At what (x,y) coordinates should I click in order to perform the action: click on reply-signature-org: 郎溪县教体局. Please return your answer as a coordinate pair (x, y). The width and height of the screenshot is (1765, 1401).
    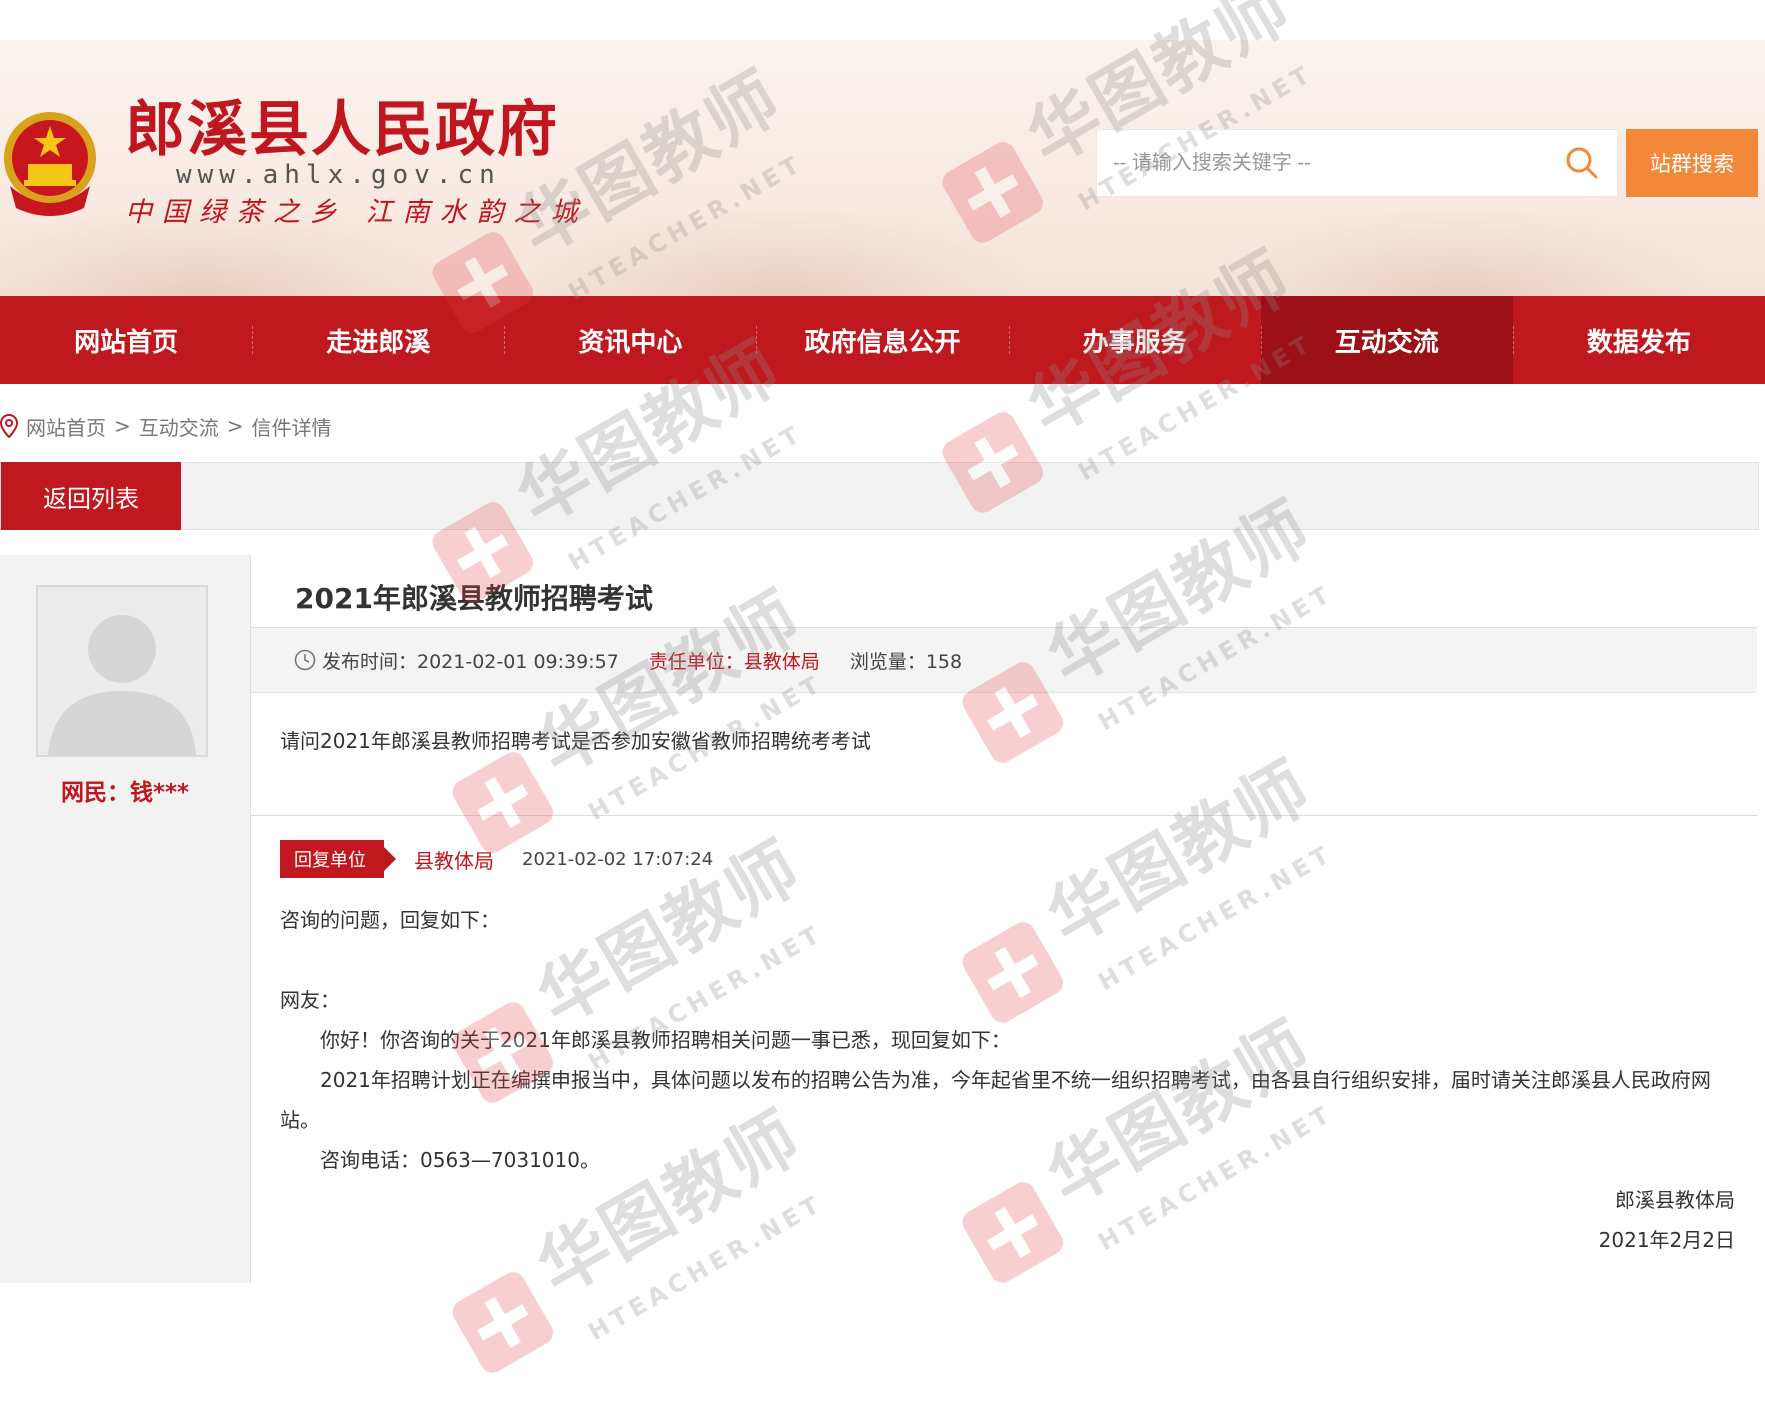
    Looking at the image, I should click on (1675, 1200).